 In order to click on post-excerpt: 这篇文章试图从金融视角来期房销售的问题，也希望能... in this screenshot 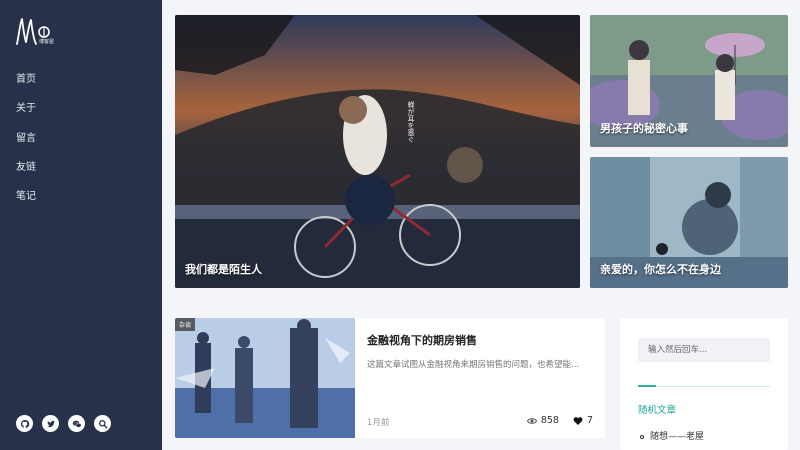, I will do `click(473, 365)`.